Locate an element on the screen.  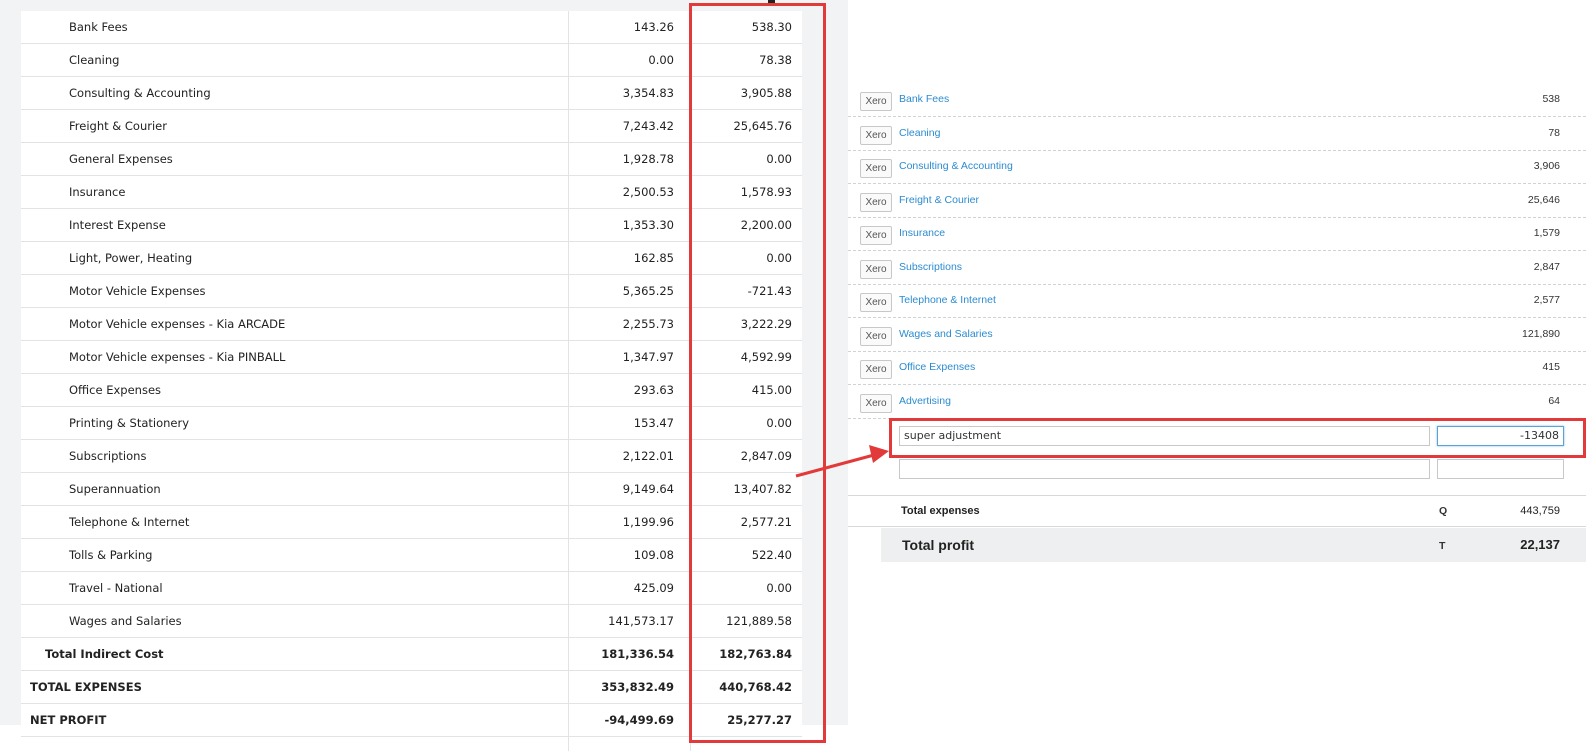
row-label: Interest Expense is located at coordinates (117, 225).